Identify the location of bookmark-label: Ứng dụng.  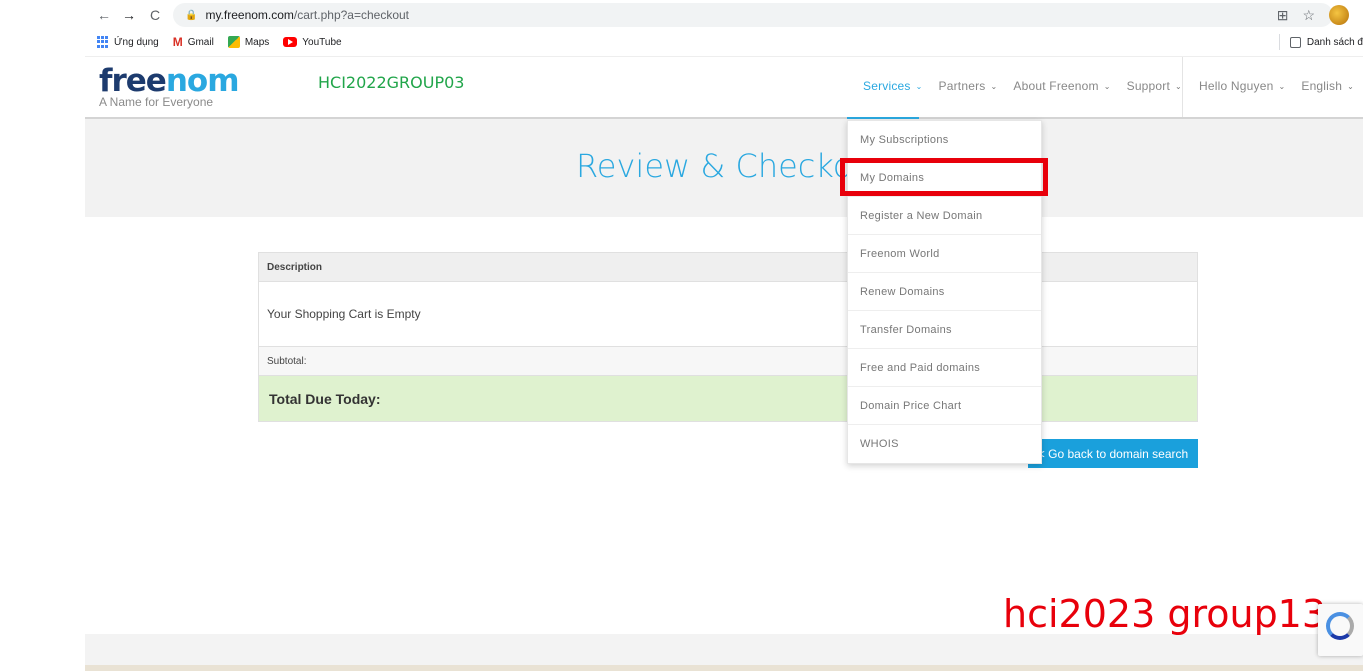
(136, 42).